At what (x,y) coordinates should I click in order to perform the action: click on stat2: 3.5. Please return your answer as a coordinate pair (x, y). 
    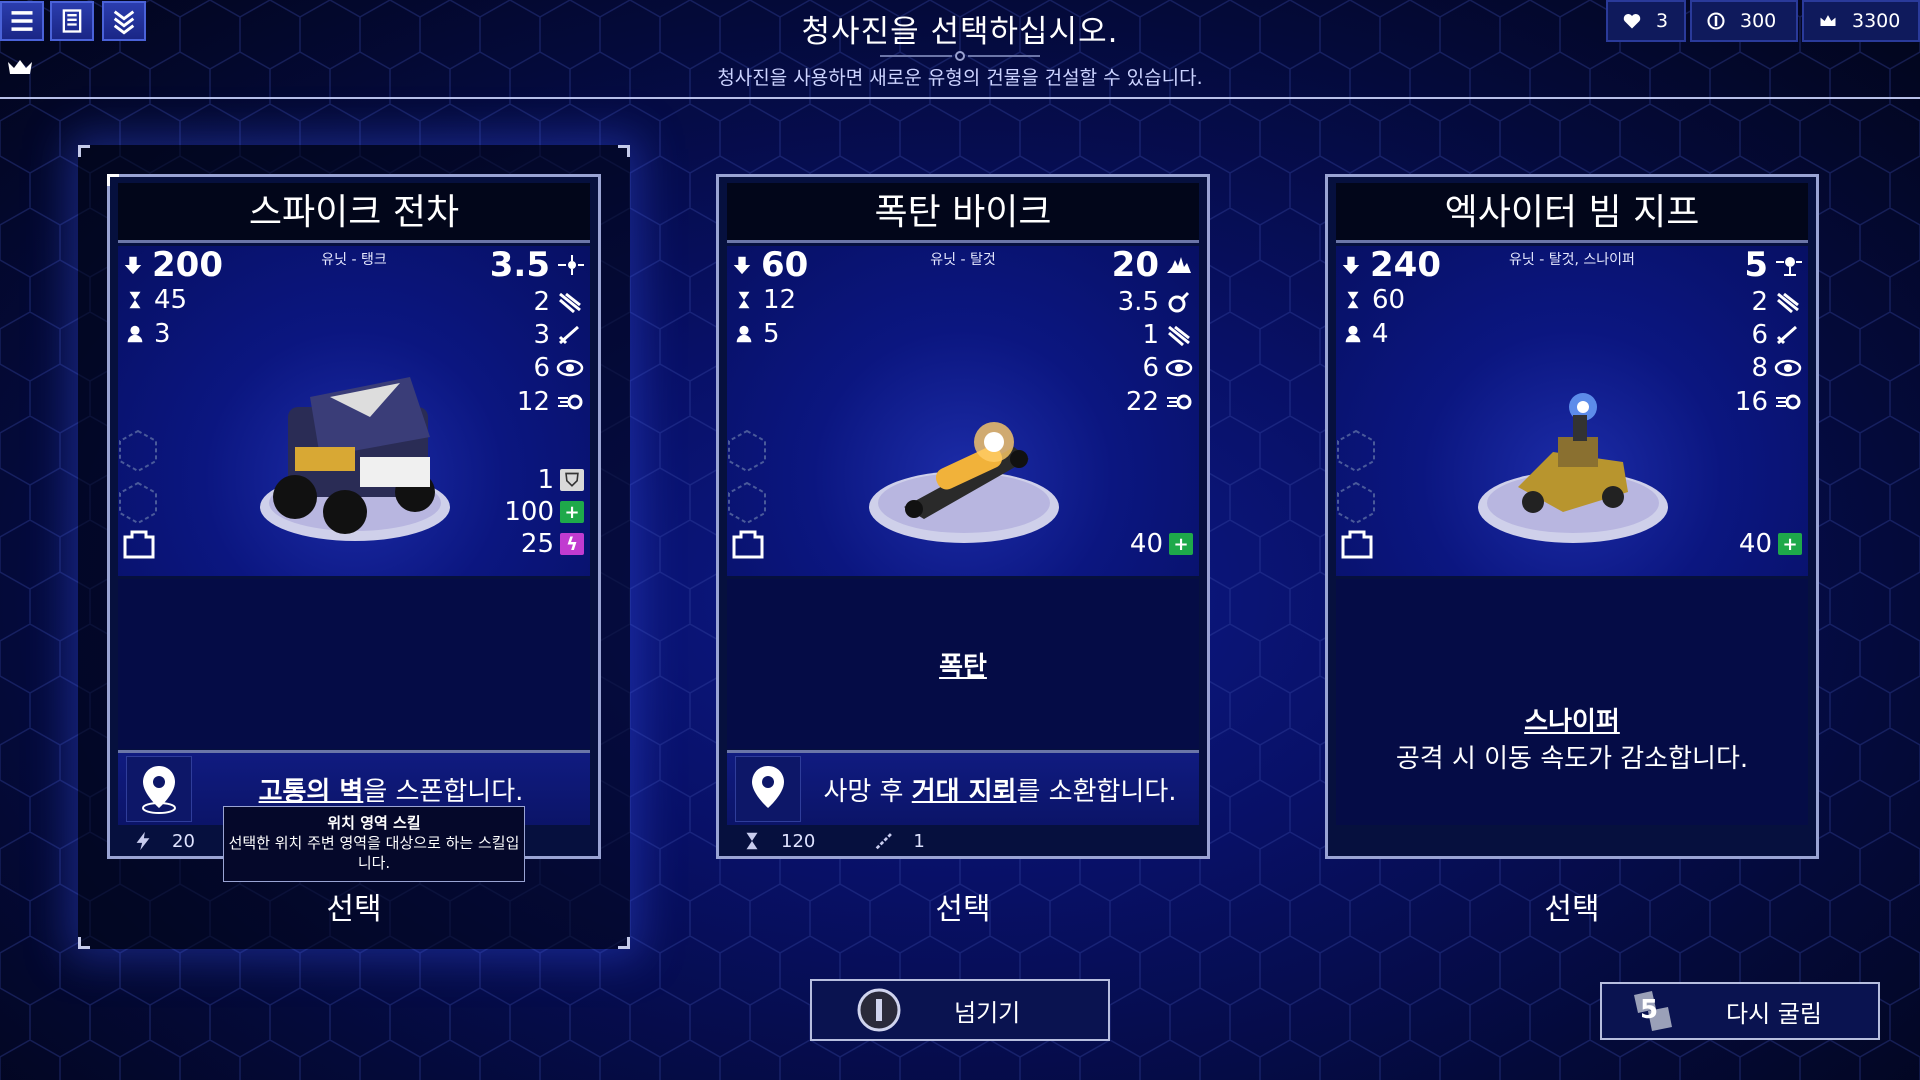
    Looking at the image, I should click on (1155, 302).